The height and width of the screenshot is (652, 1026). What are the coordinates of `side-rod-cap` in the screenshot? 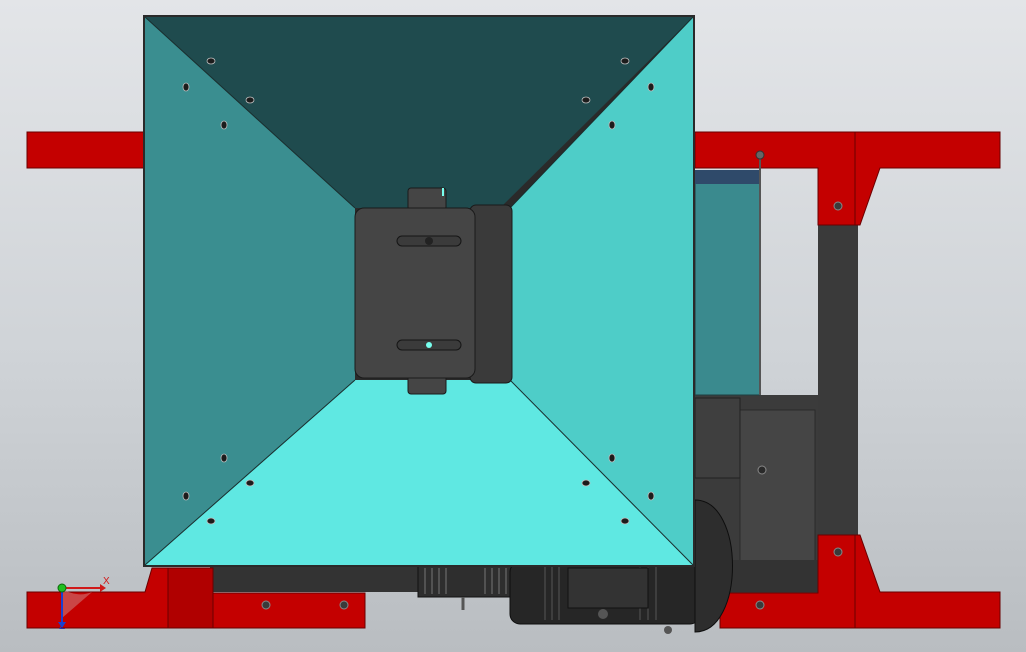 It's located at (760, 155).